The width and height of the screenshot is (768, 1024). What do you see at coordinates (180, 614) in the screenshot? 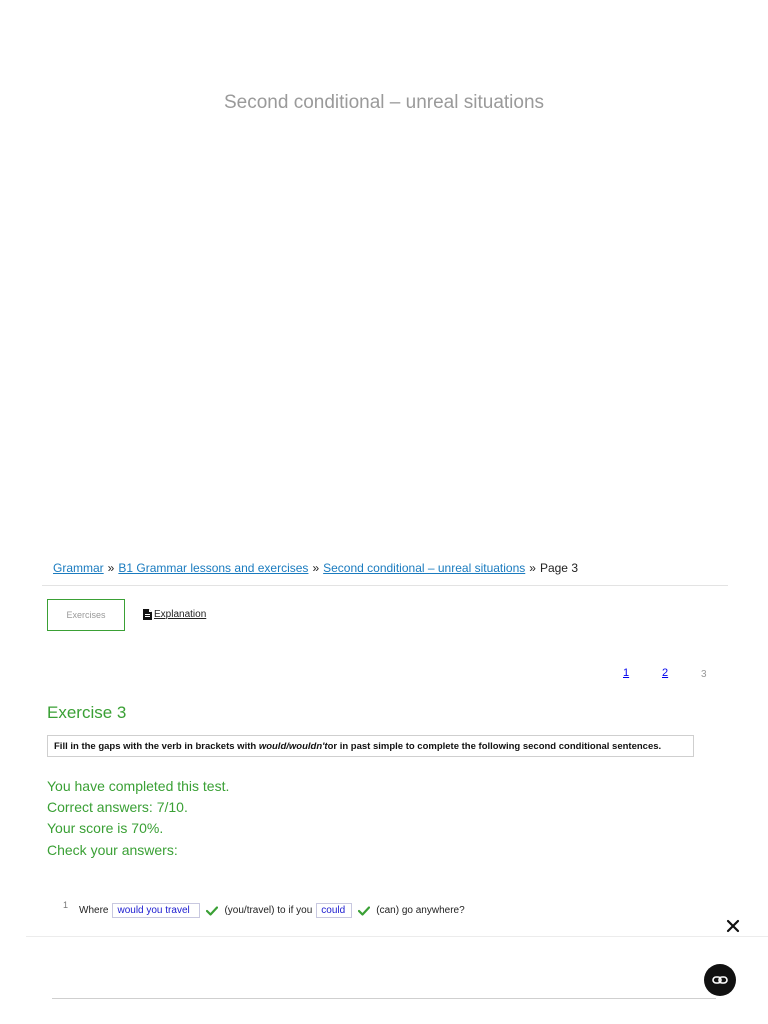
I see `explanation-label: Explanation` at bounding box center [180, 614].